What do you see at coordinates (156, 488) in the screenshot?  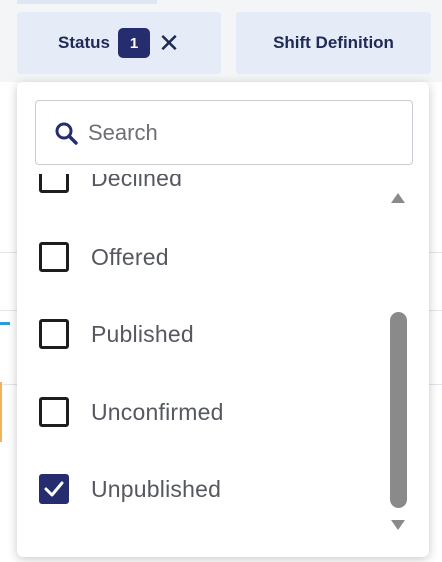 I see `option-label: Unpublished` at bounding box center [156, 488].